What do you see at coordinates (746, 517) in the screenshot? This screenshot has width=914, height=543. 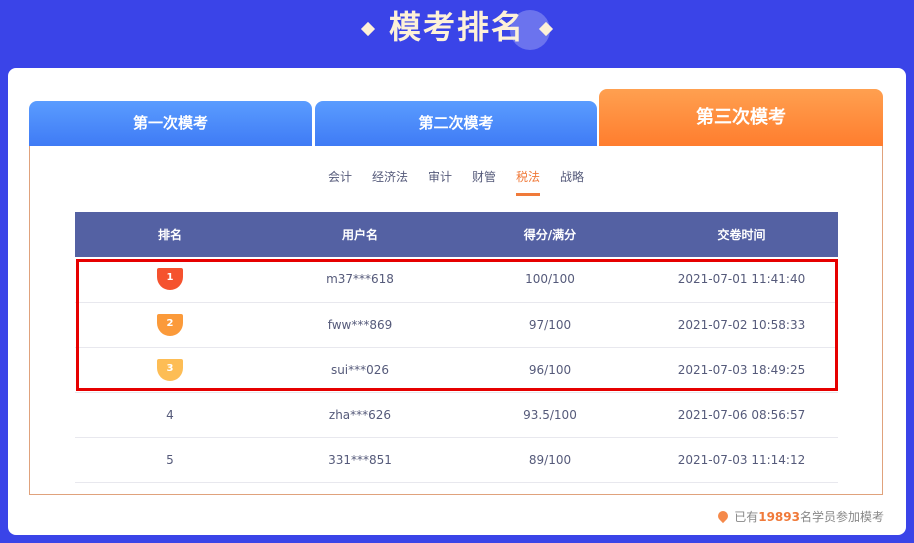 I see `footer-prefix: 已有` at bounding box center [746, 517].